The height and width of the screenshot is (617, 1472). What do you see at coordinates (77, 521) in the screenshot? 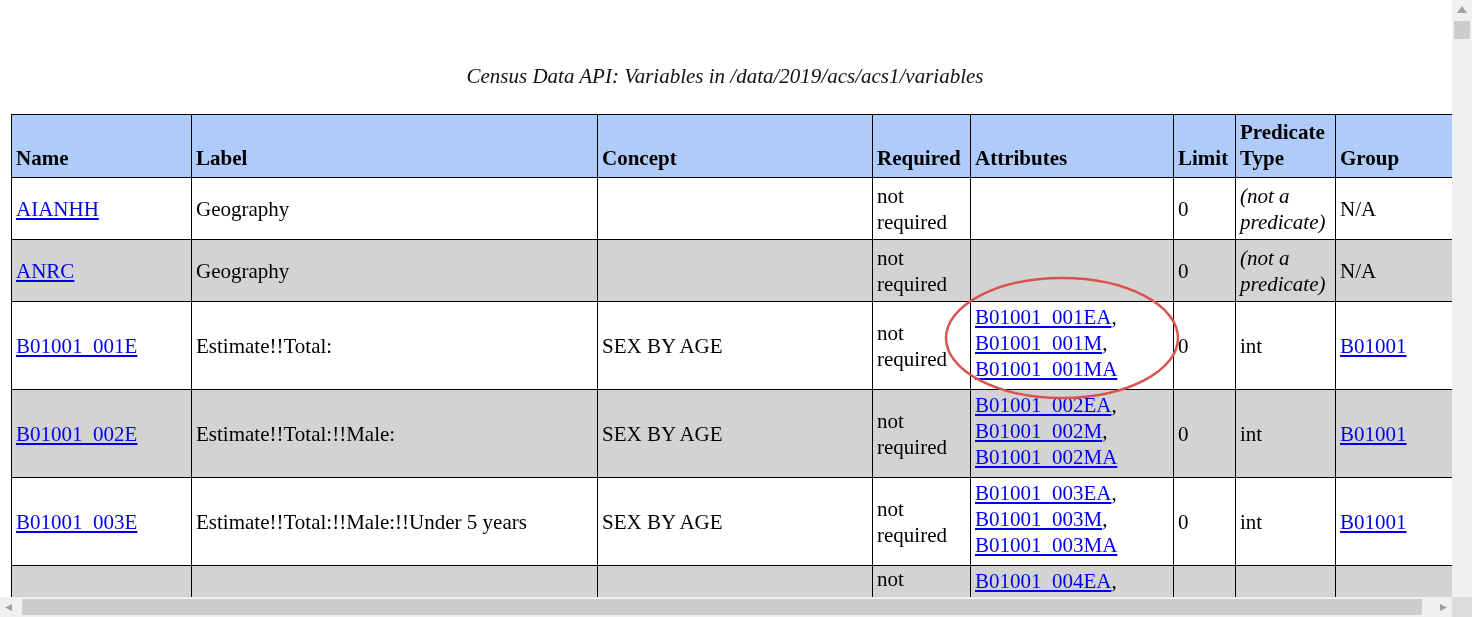
I see `variable-link: B01001_003E` at bounding box center [77, 521].